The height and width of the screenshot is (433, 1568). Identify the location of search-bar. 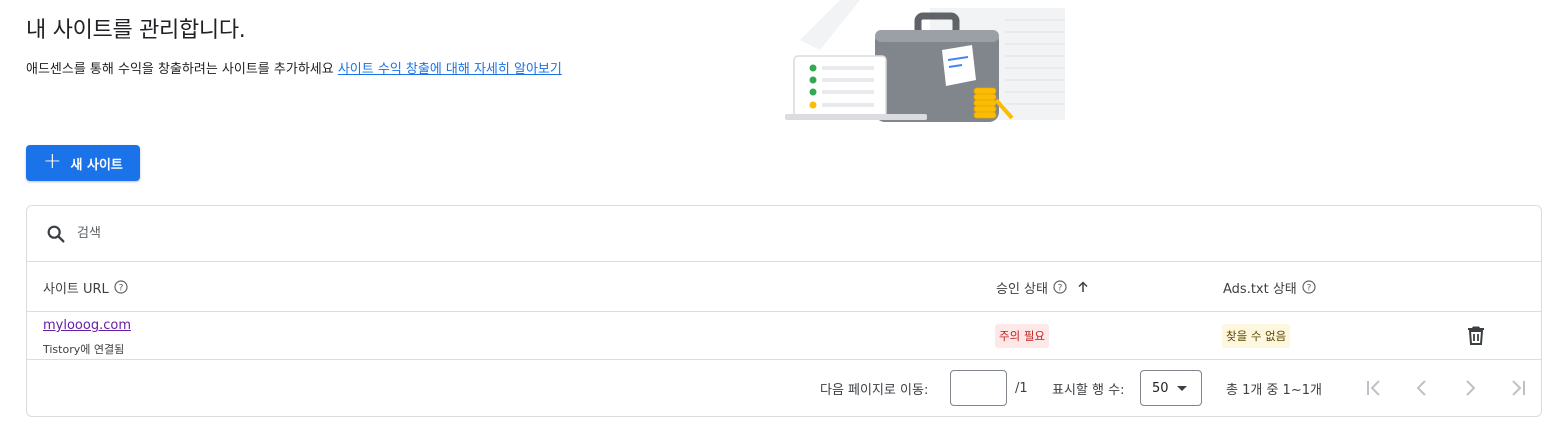
(784, 234).